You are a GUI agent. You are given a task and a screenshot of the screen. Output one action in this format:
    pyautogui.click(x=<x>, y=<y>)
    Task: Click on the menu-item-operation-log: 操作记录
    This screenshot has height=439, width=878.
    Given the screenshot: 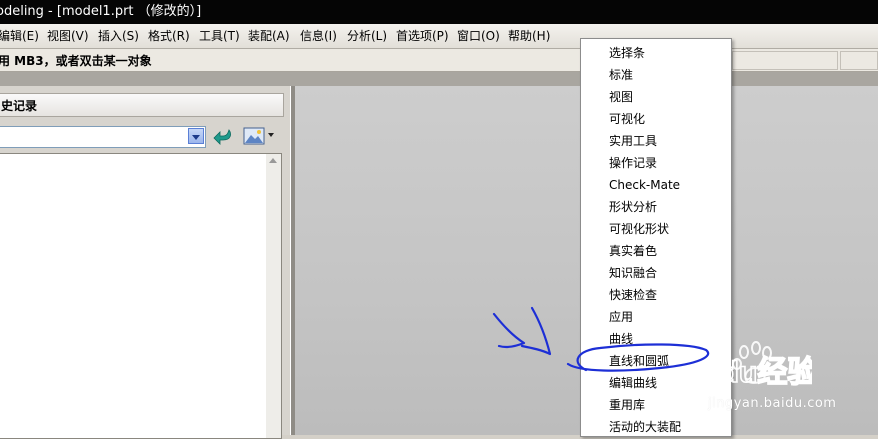 What is the action you would take?
    pyautogui.click(x=633, y=163)
    